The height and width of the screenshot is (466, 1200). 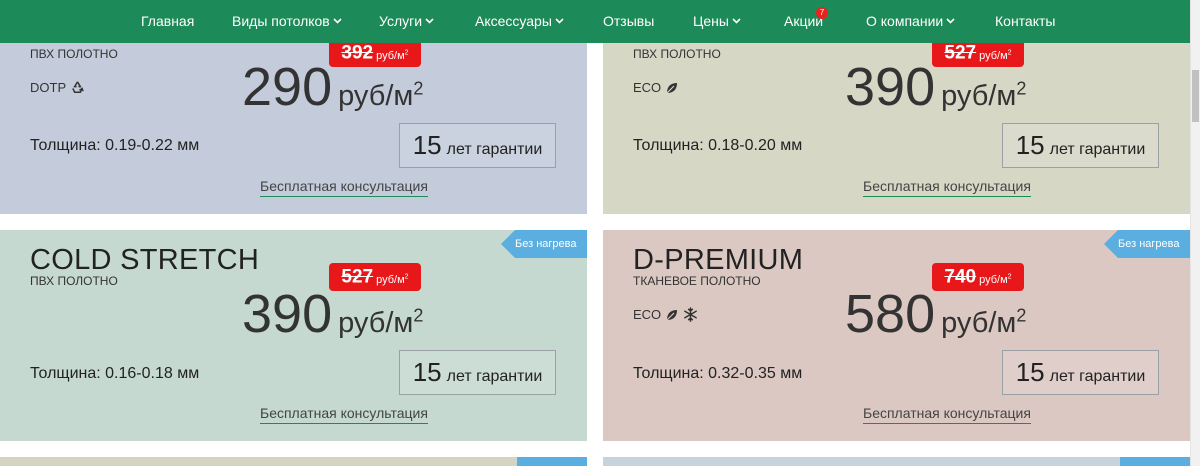 What do you see at coordinates (115, 145) in the screenshot?
I see `thickness-text: Толщина: 0.19-0.22 мм` at bounding box center [115, 145].